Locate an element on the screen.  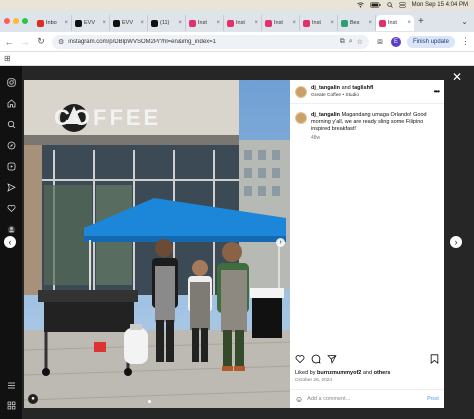
profile-avatar-icon is located at coordinates (11, 229).